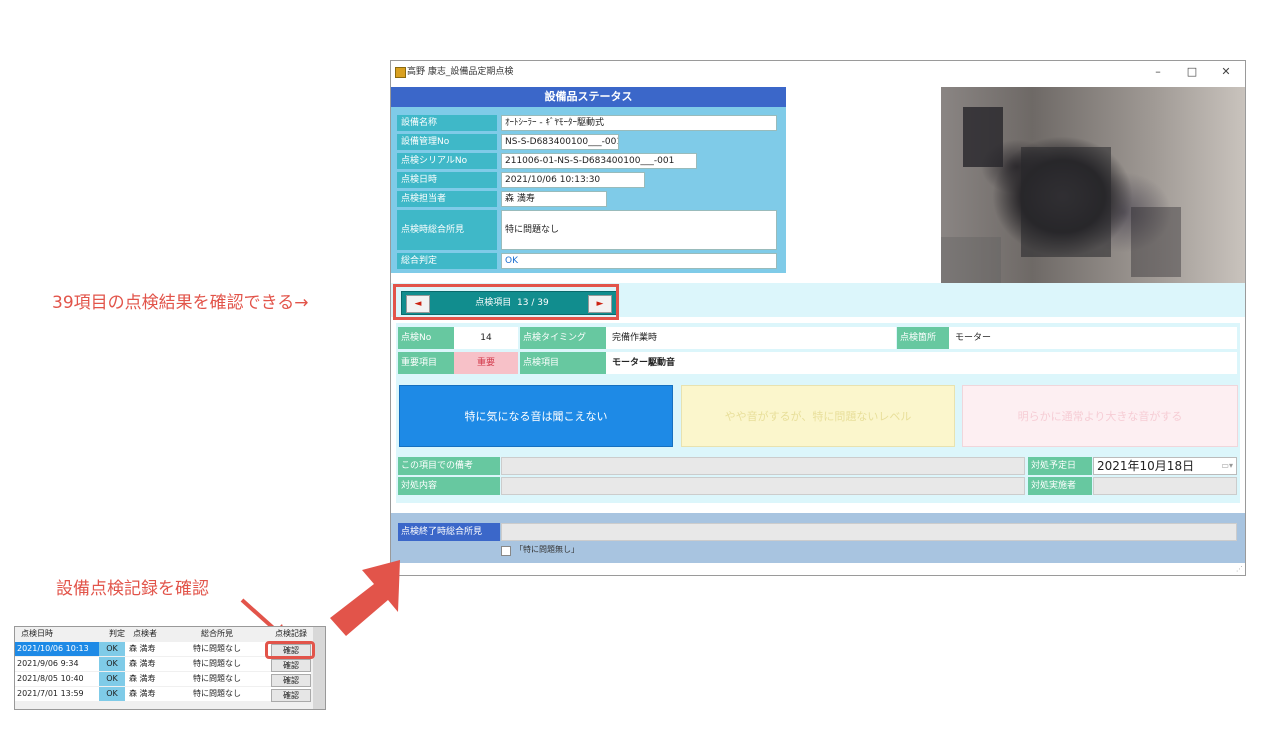 The image size is (1266, 752). What do you see at coordinates (132, 589) in the screenshot?
I see `record-annotation: 設備点検記録を確認` at bounding box center [132, 589].